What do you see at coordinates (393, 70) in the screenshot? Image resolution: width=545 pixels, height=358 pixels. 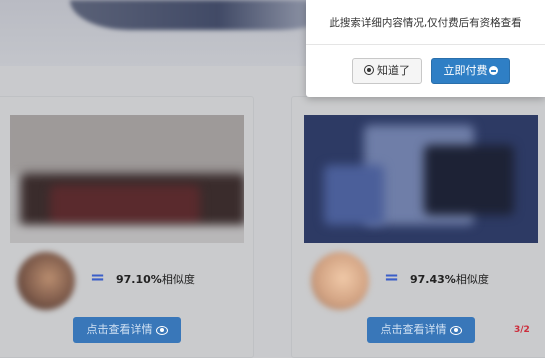 I see `acknowledge-label: 知道了` at bounding box center [393, 70].